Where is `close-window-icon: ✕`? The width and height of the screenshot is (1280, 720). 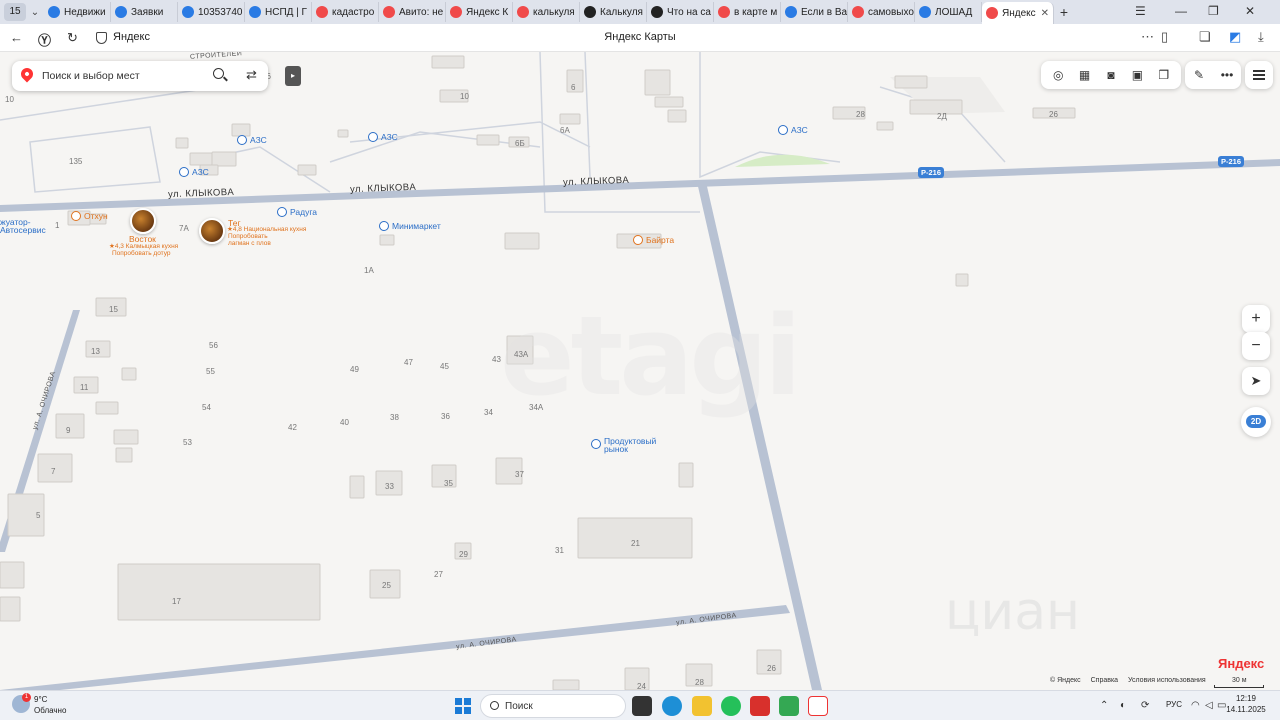
close-window-icon: ✕ is located at coordinates (1250, 11).